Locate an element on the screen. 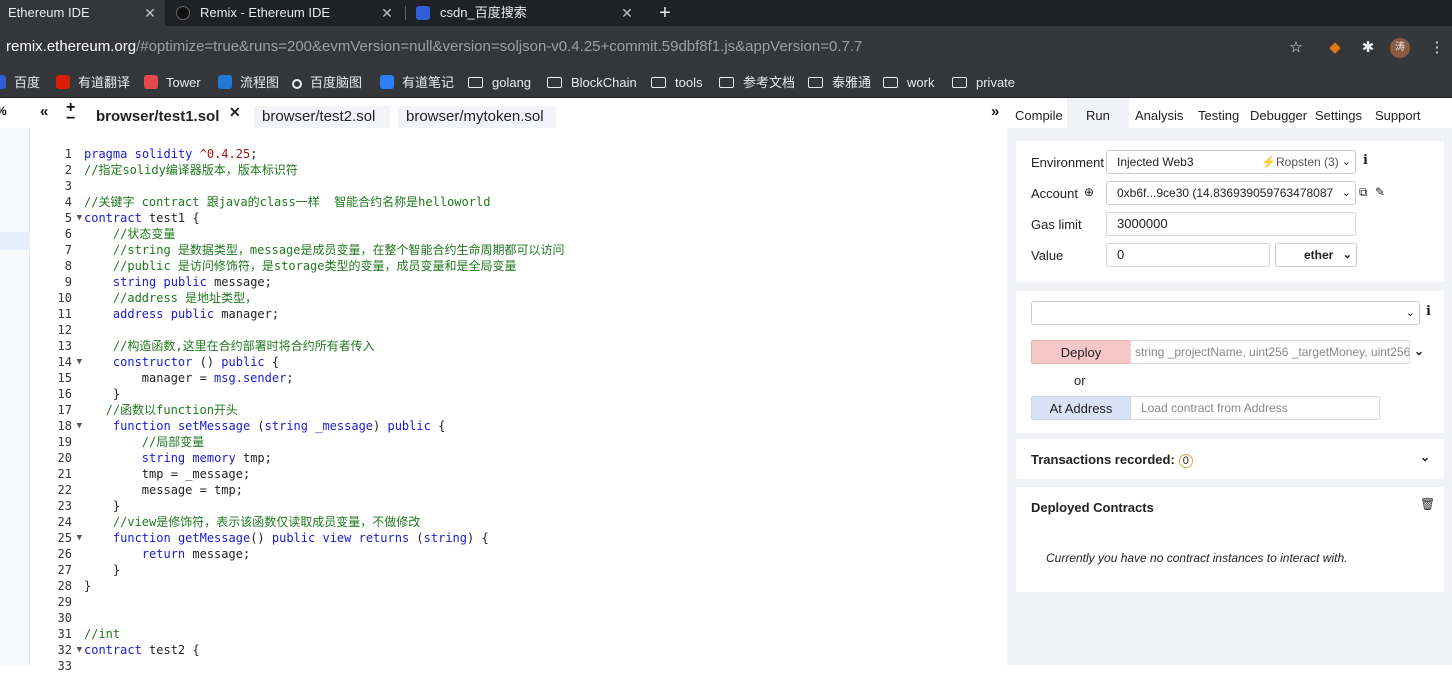  environment-label: Environment is located at coordinates (1067, 162).